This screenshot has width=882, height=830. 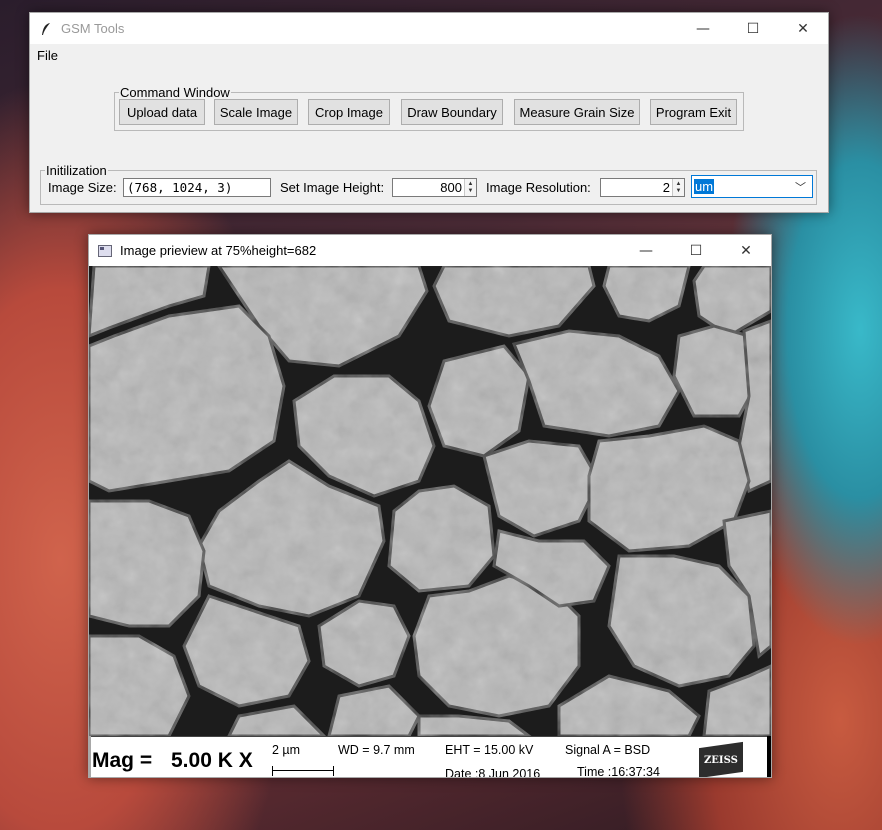 What do you see at coordinates (452, 112) in the screenshot?
I see `draw-boundary-button: Draw Boundary` at bounding box center [452, 112].